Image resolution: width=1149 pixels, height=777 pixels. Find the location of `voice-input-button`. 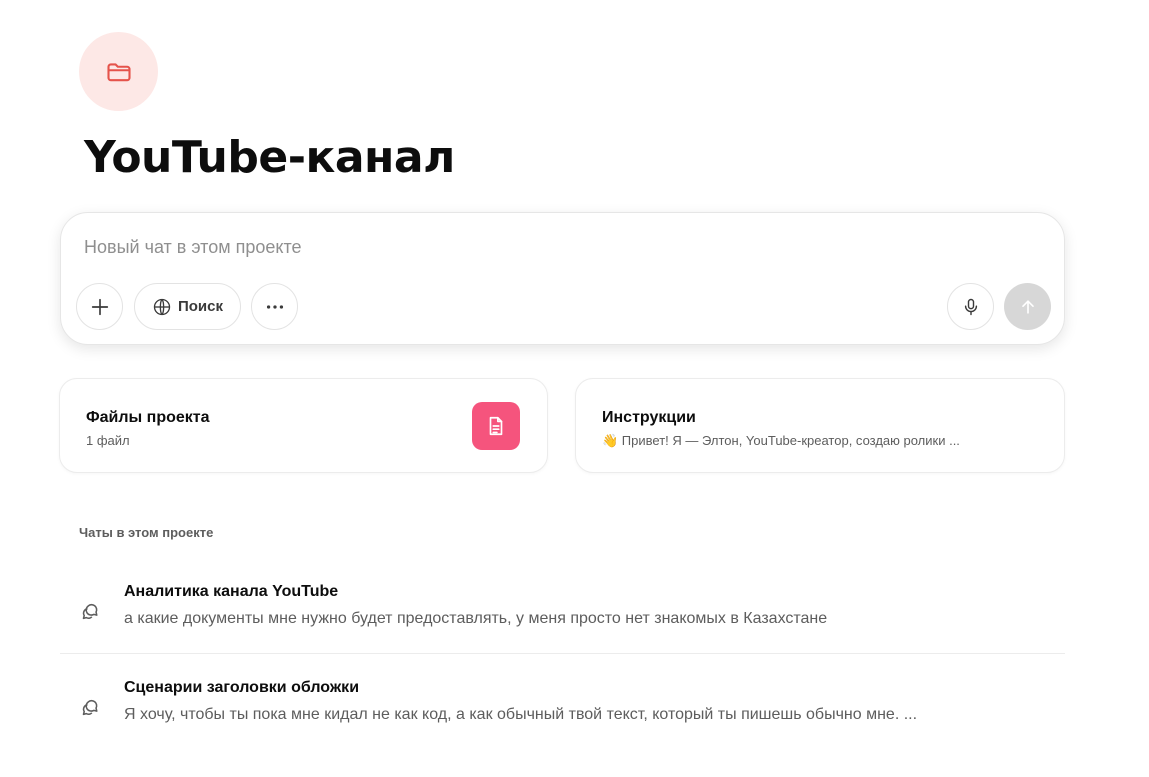

voice-input-button is located at coordinates (970, 306).